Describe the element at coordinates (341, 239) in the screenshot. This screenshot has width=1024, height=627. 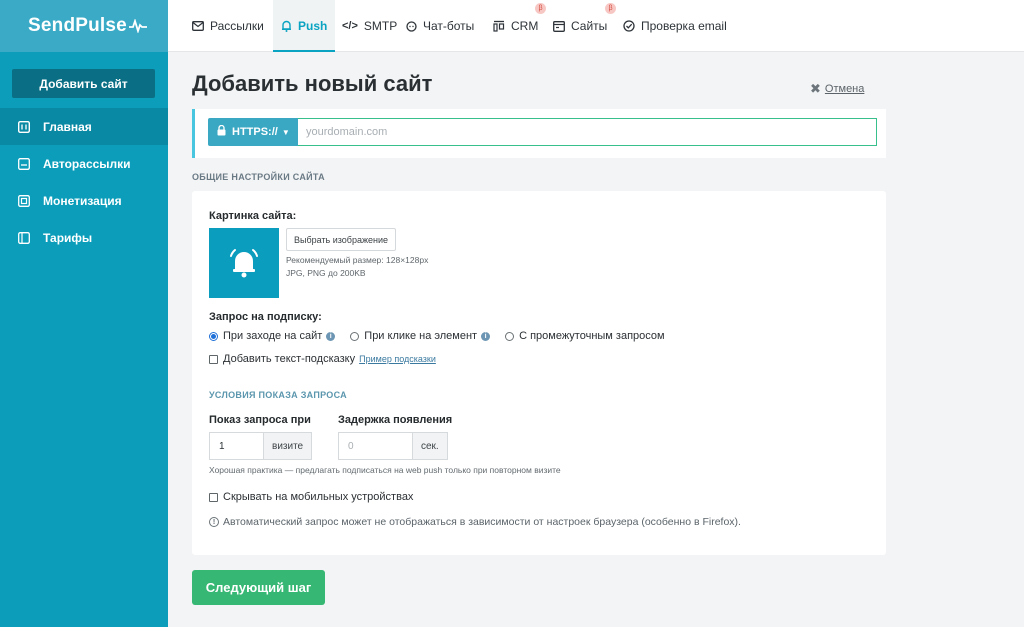
I see `choose-image-button: Выбрать изображение` at that location.